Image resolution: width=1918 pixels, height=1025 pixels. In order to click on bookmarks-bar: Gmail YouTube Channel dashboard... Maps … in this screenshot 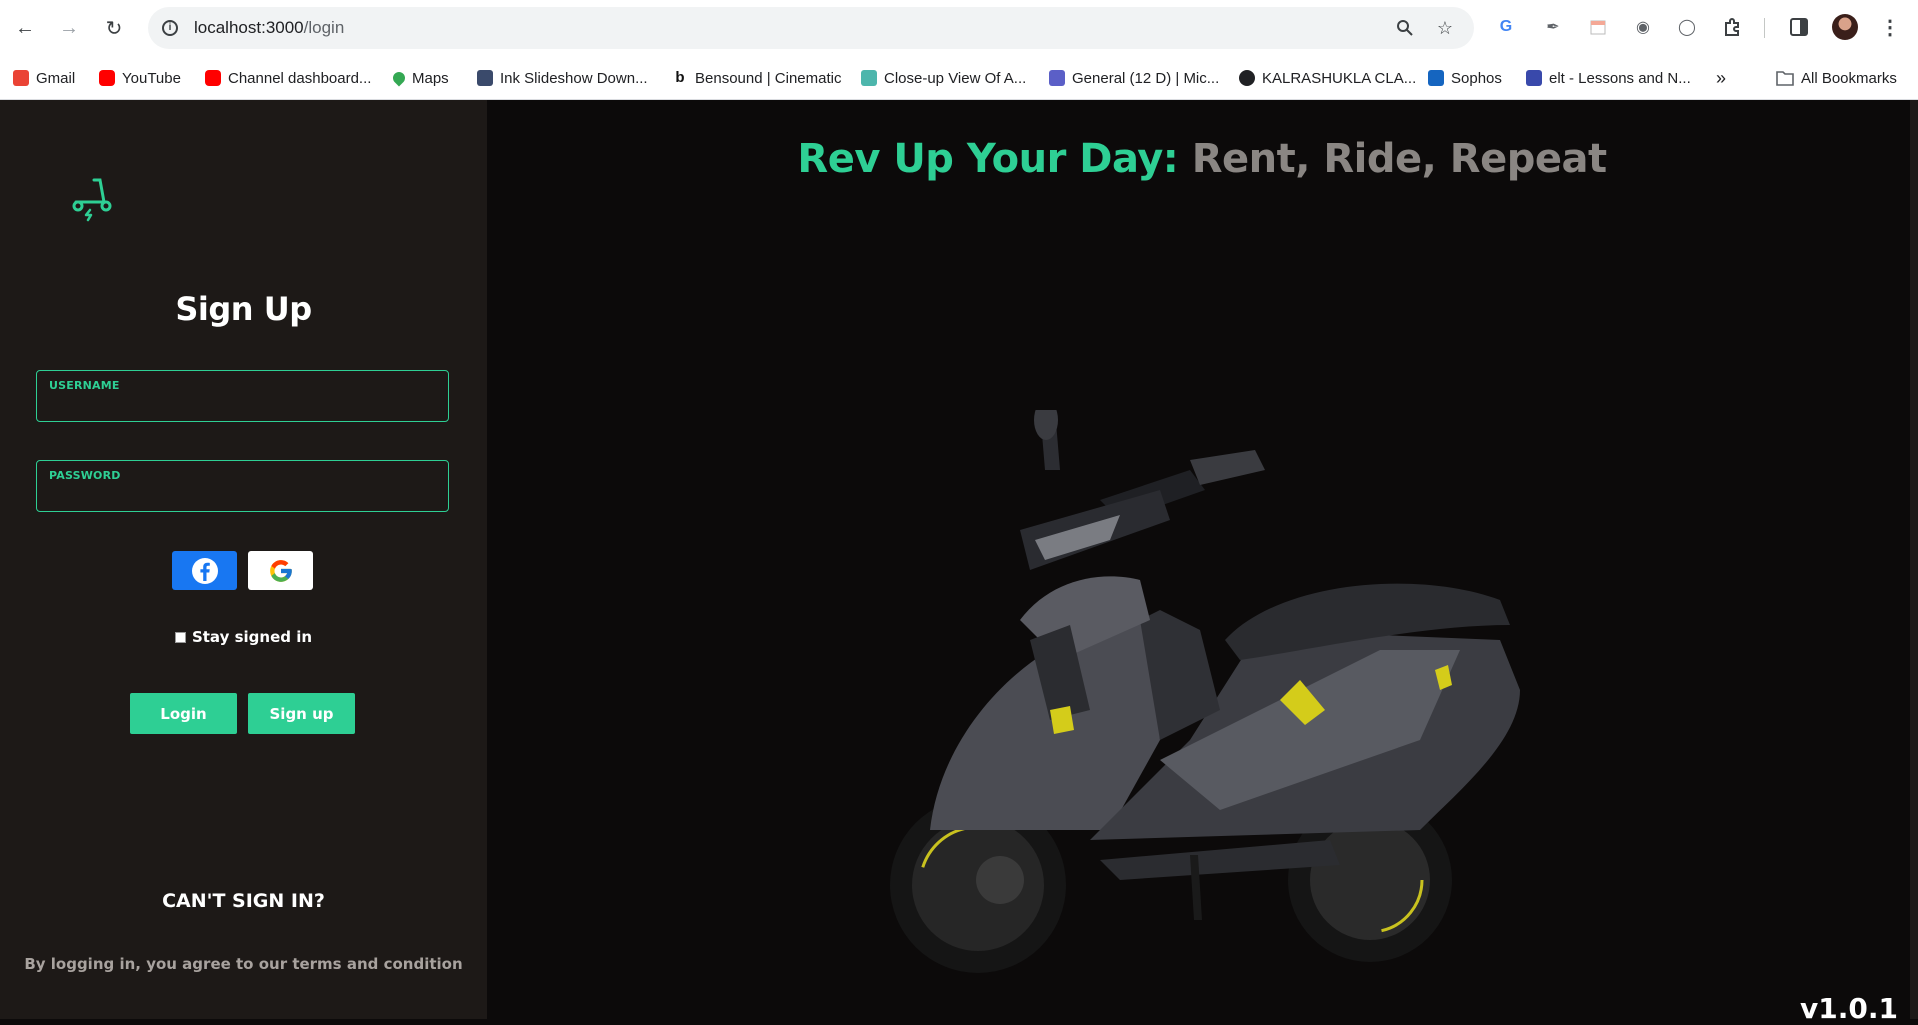, I will do `click(959, 78)`.